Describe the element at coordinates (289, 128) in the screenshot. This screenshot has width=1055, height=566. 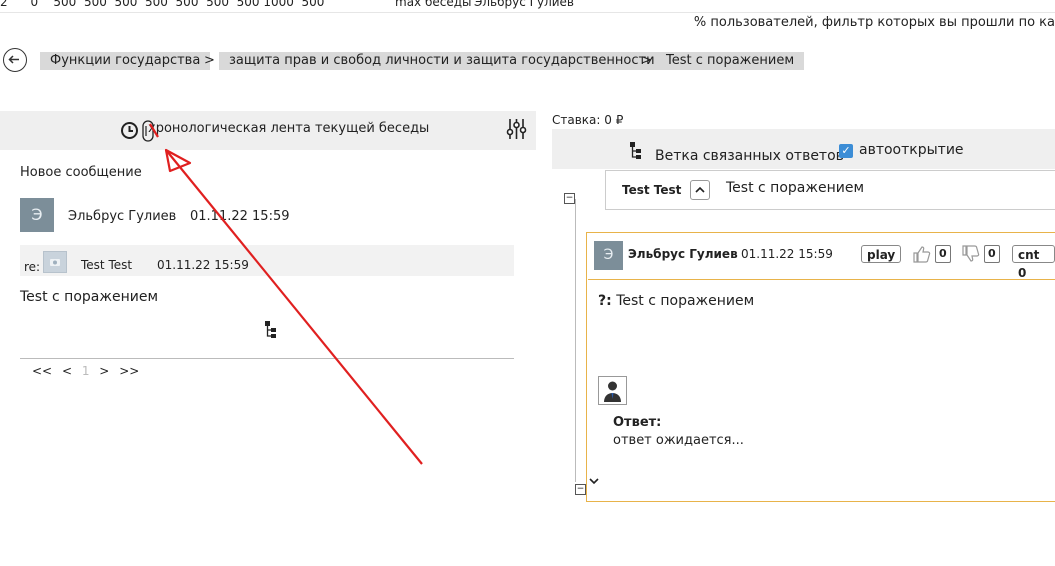
I see `timeline-title: хронологическая лента текущей беседы` at that location.